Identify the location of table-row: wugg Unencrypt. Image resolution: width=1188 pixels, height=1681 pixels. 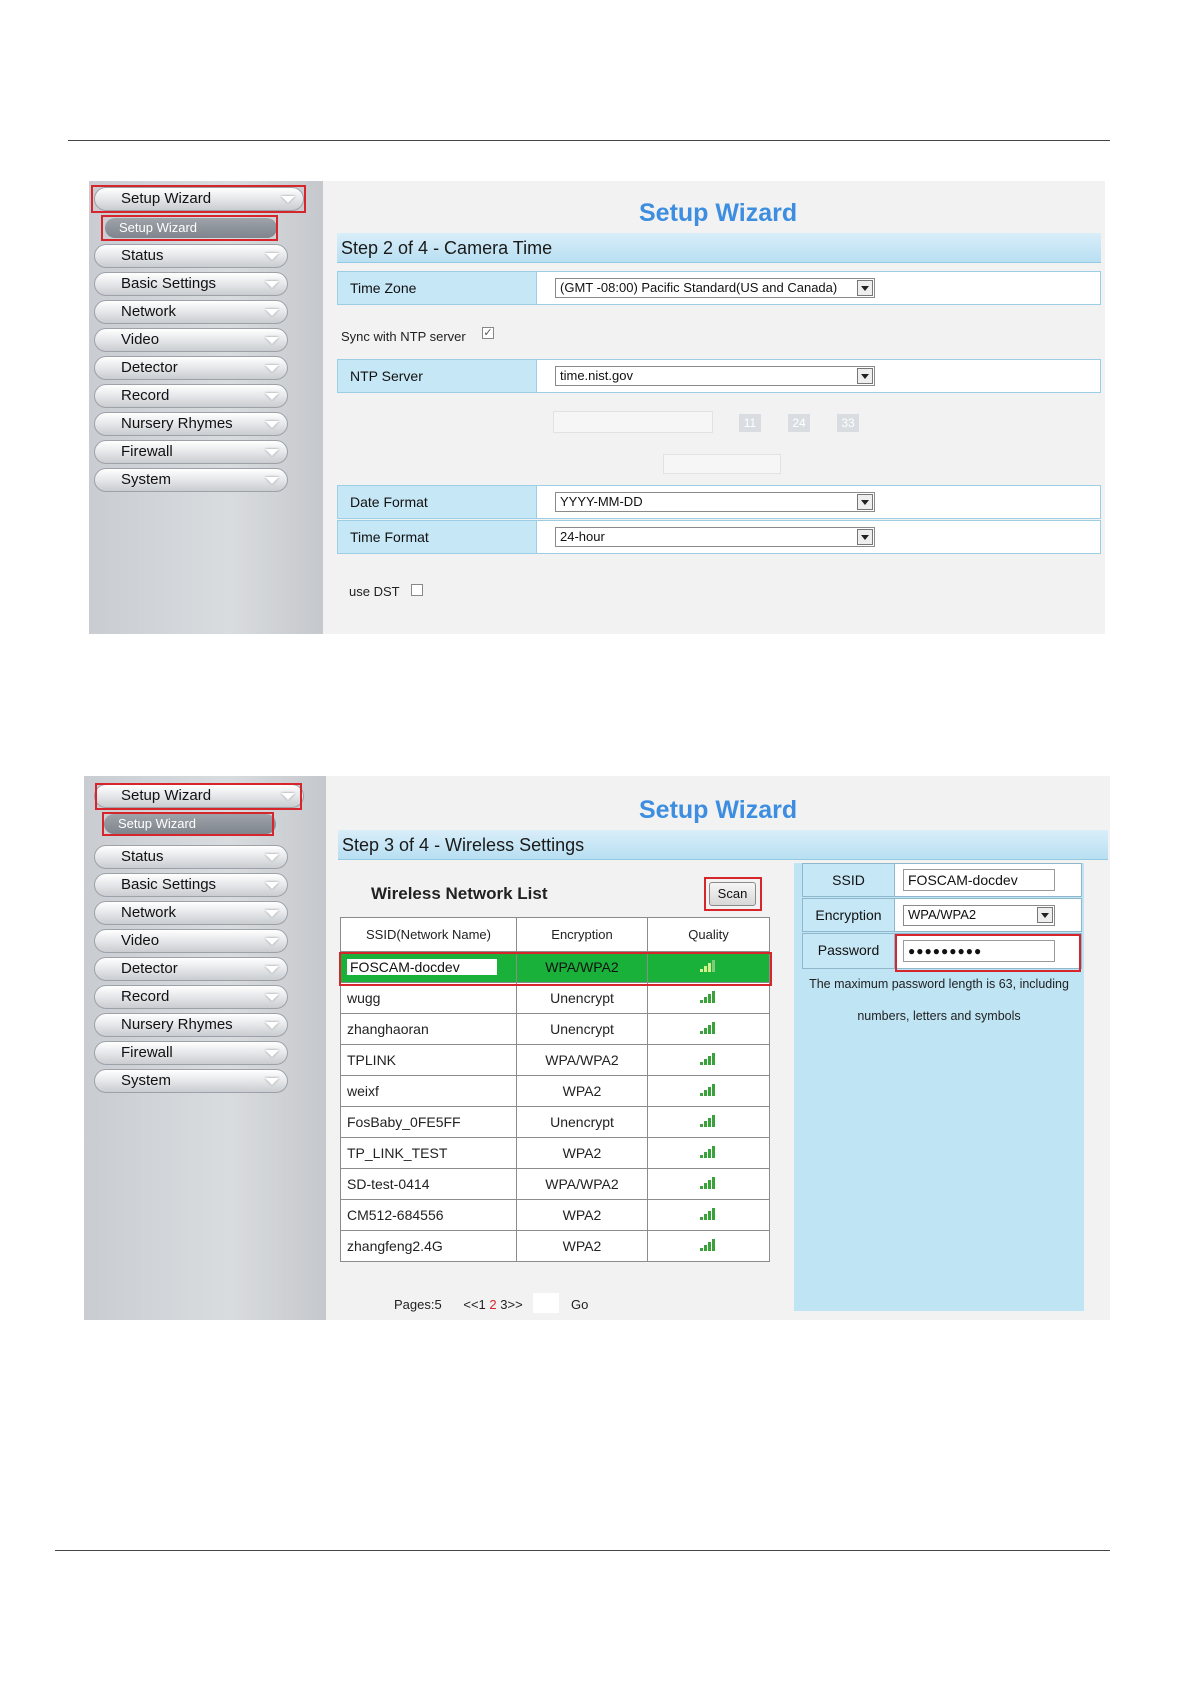
(555, 998).